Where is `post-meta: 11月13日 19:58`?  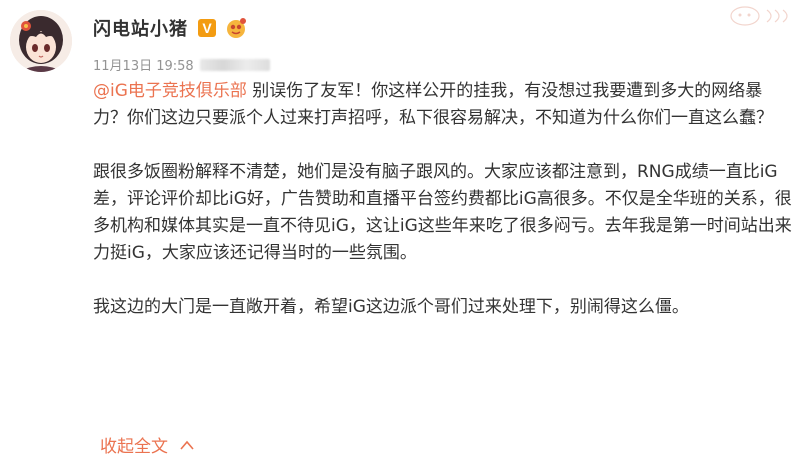
post-meta: 11月13日 19:58 is located at coordinates (181, 64).